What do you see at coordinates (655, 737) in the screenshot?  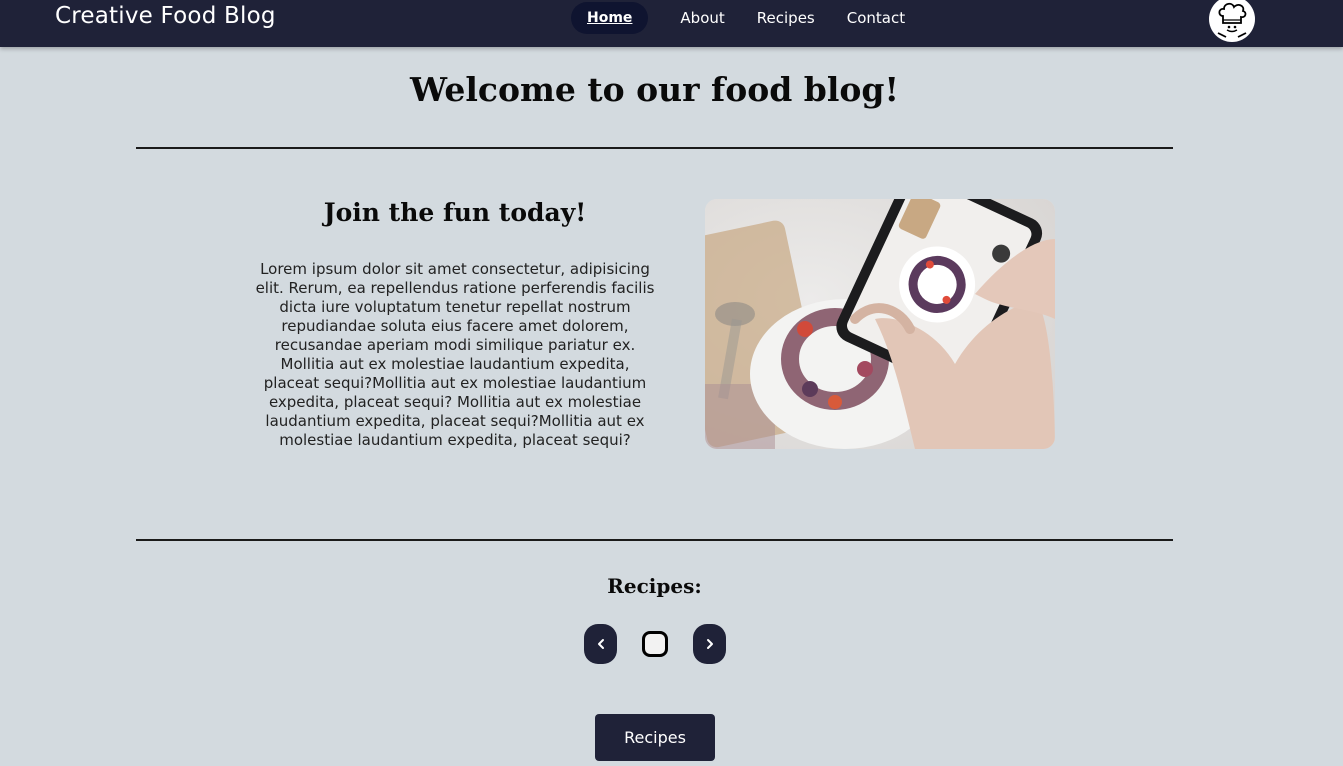 I see `recipes-button: Recipes` at bounding box center [655, 737].